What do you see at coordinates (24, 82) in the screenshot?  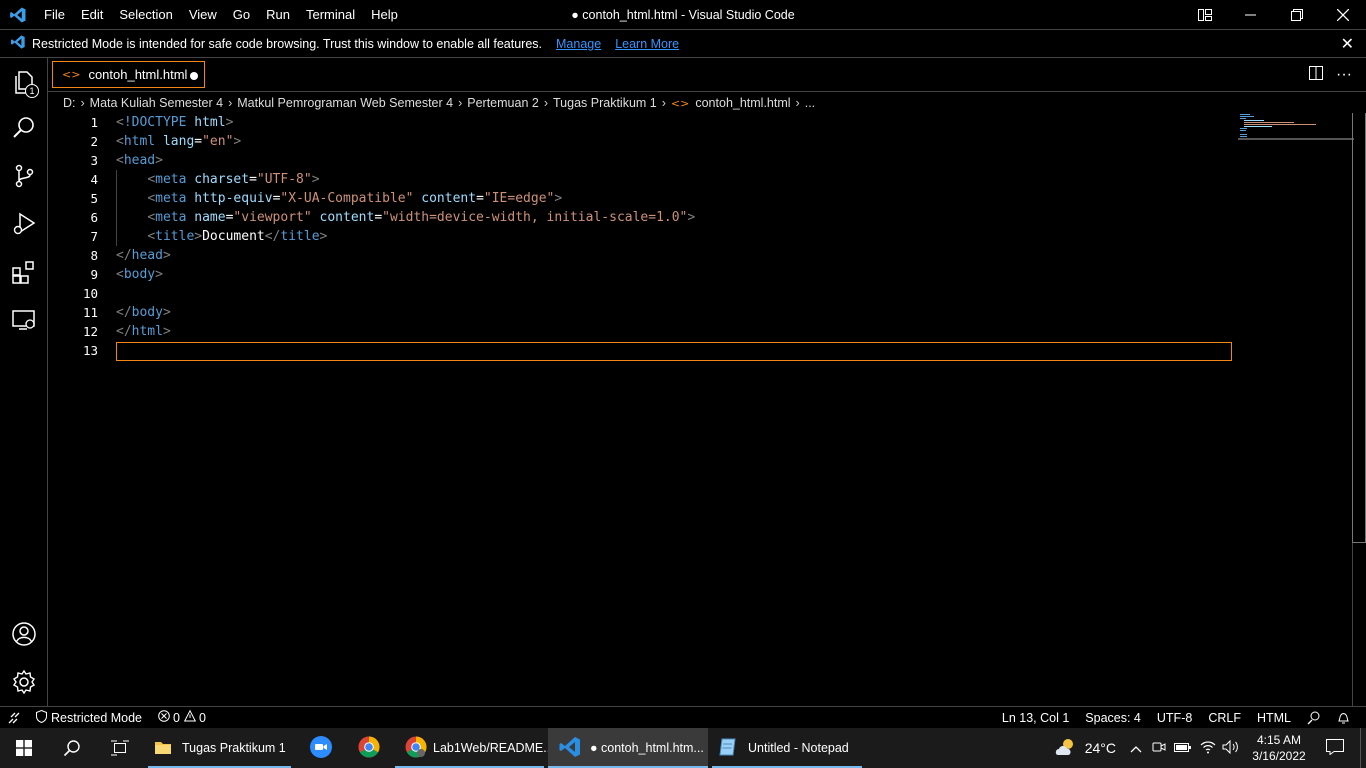 I see `explorer-icon: 1` at bounding box center [24, 82].